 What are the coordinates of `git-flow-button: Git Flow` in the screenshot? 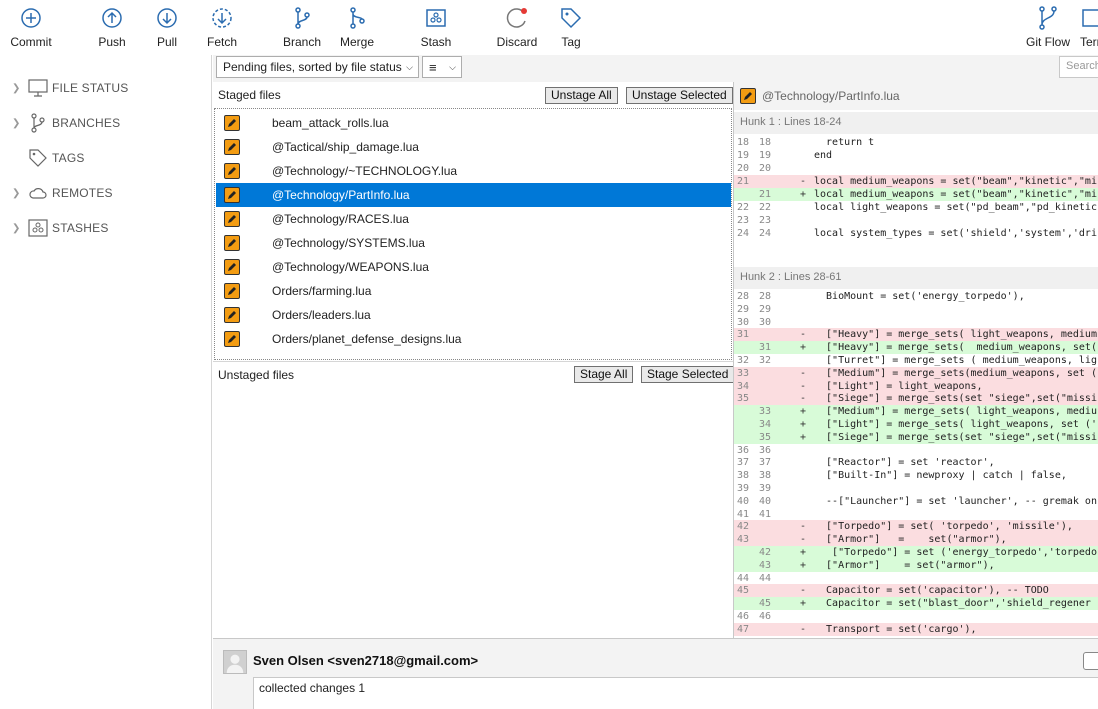 It's located at (1048, 28).